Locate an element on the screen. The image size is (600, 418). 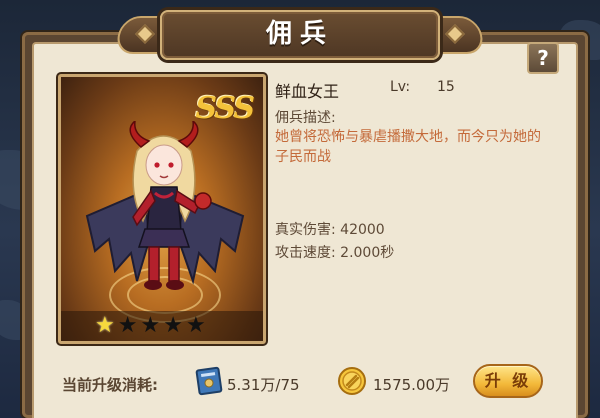
stat-label: 真实伤害: is located at coordinates (305, 230).